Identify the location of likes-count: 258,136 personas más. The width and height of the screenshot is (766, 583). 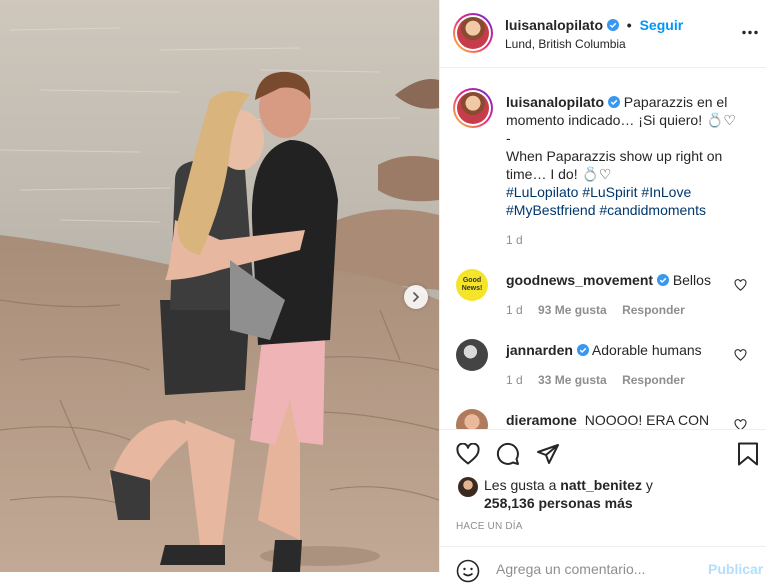
(558, 503).